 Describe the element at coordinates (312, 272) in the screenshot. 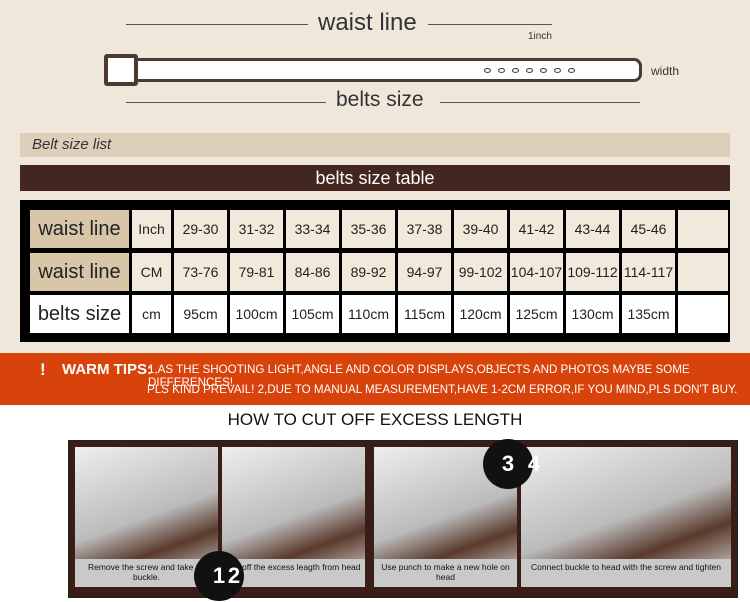

I see `table-cell: 84-86` at that location.